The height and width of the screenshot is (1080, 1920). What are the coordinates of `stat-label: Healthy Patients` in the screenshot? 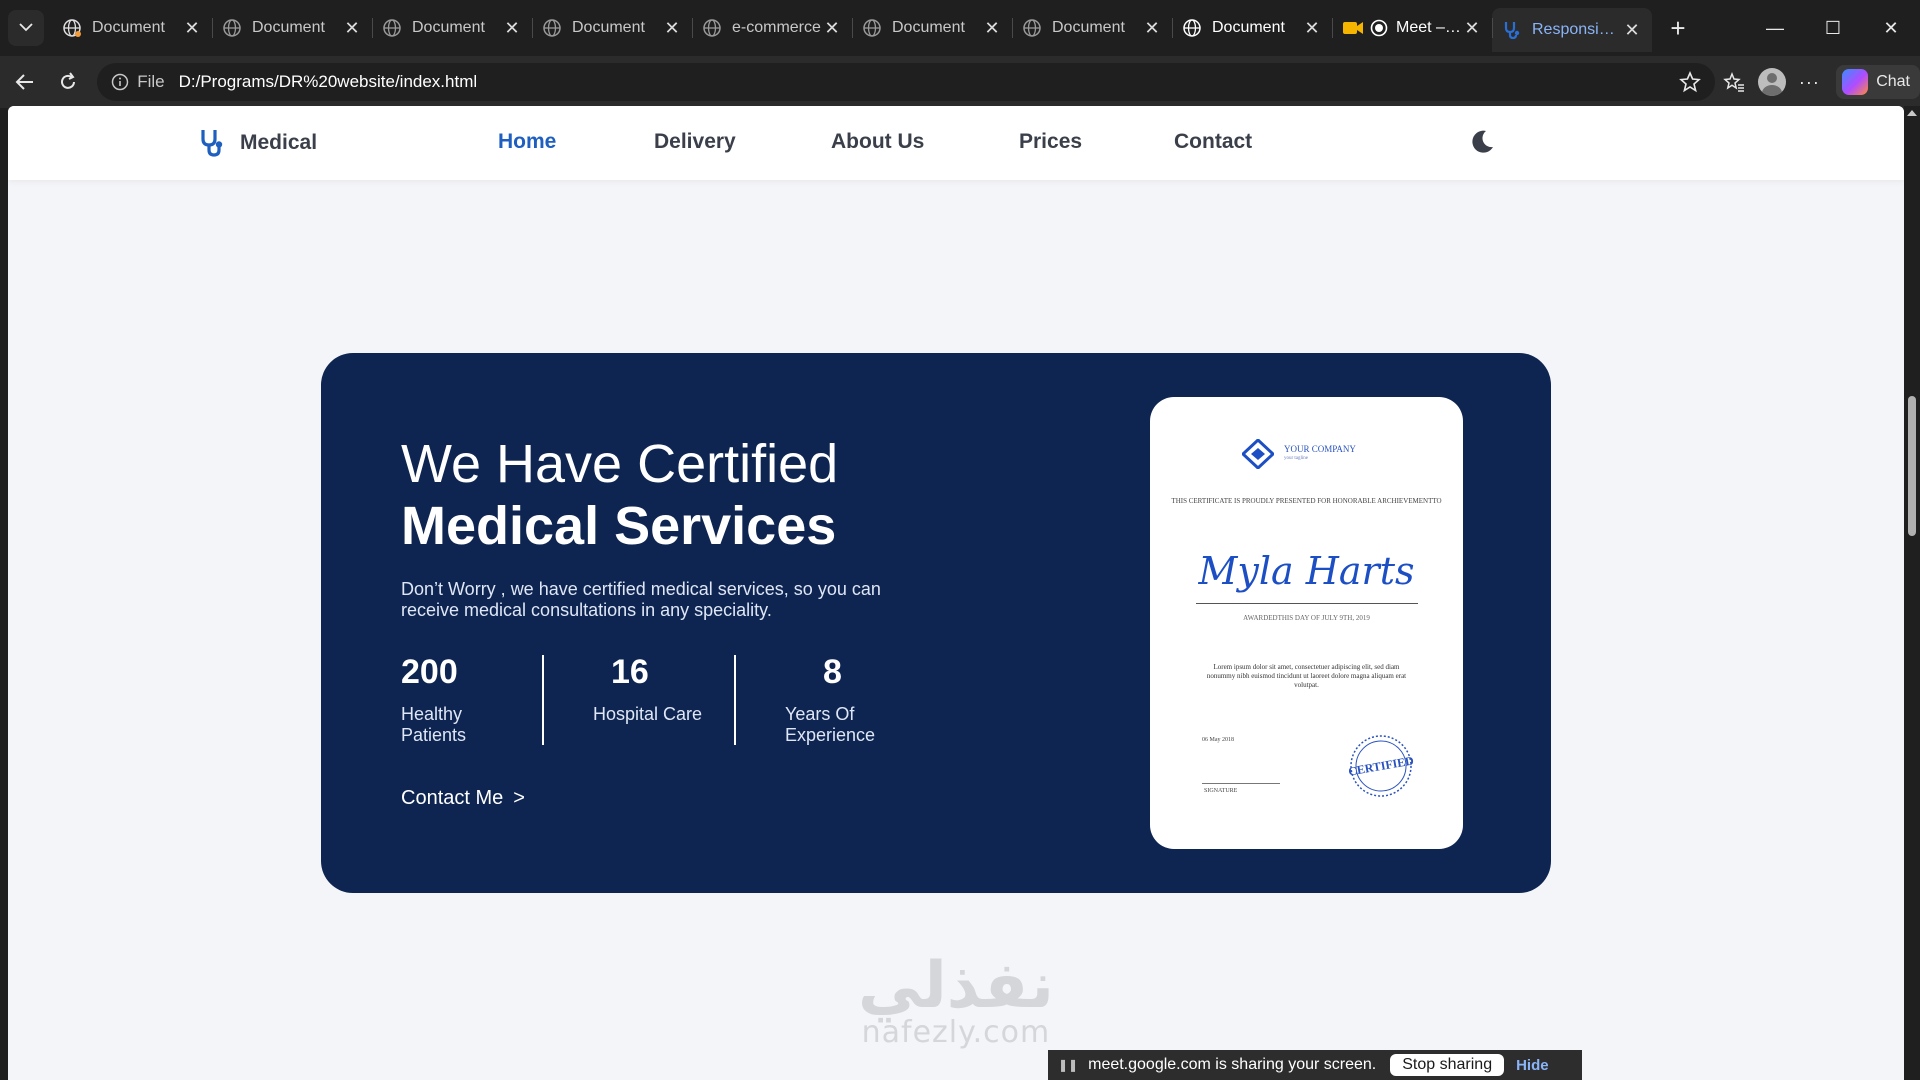 It's located at (434, 724).